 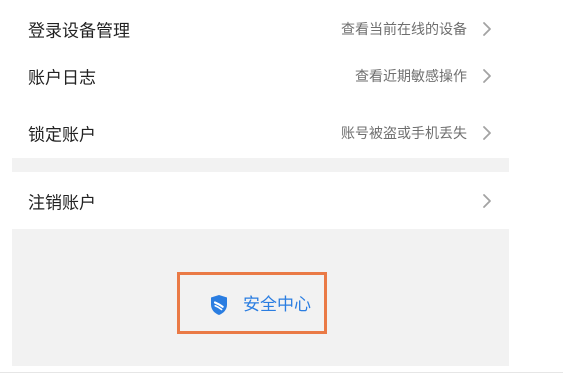 I want to click on row-label: 账户日志, so click(x=62, y=78).